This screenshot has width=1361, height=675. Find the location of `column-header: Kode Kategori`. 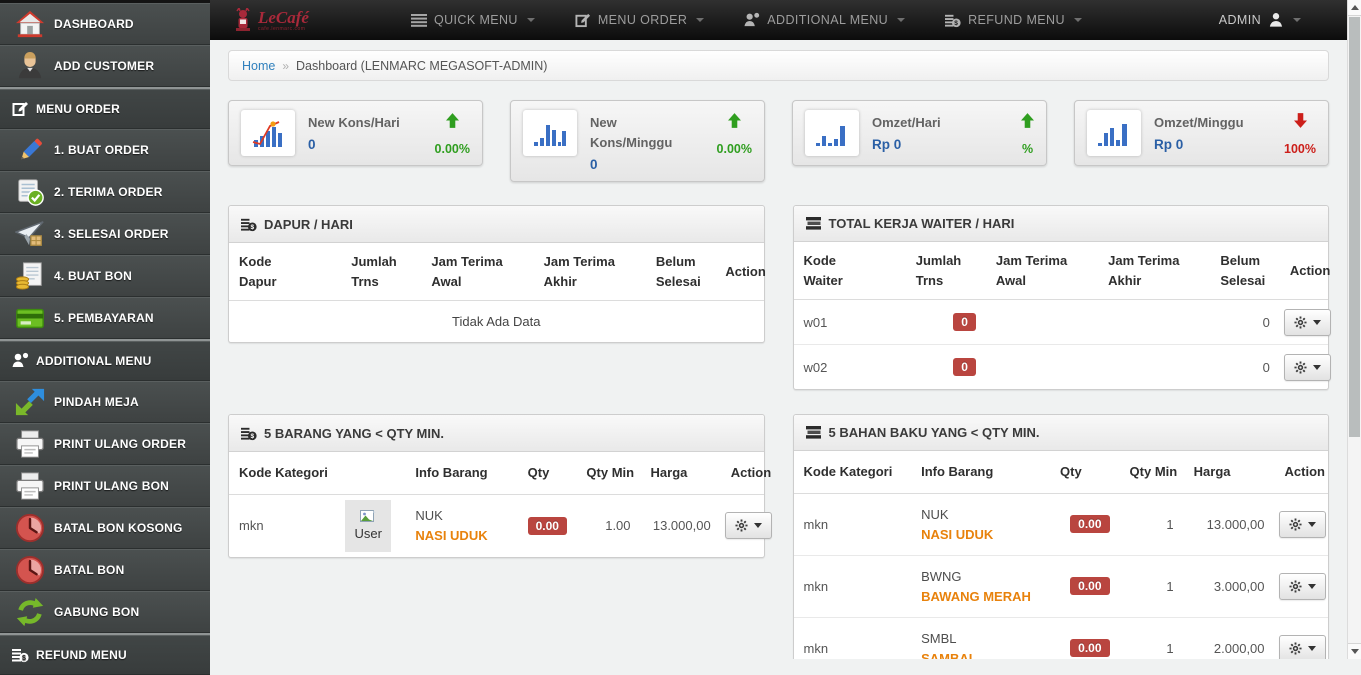

column-header: Kode Kategori is located at coordinates (317, 473).